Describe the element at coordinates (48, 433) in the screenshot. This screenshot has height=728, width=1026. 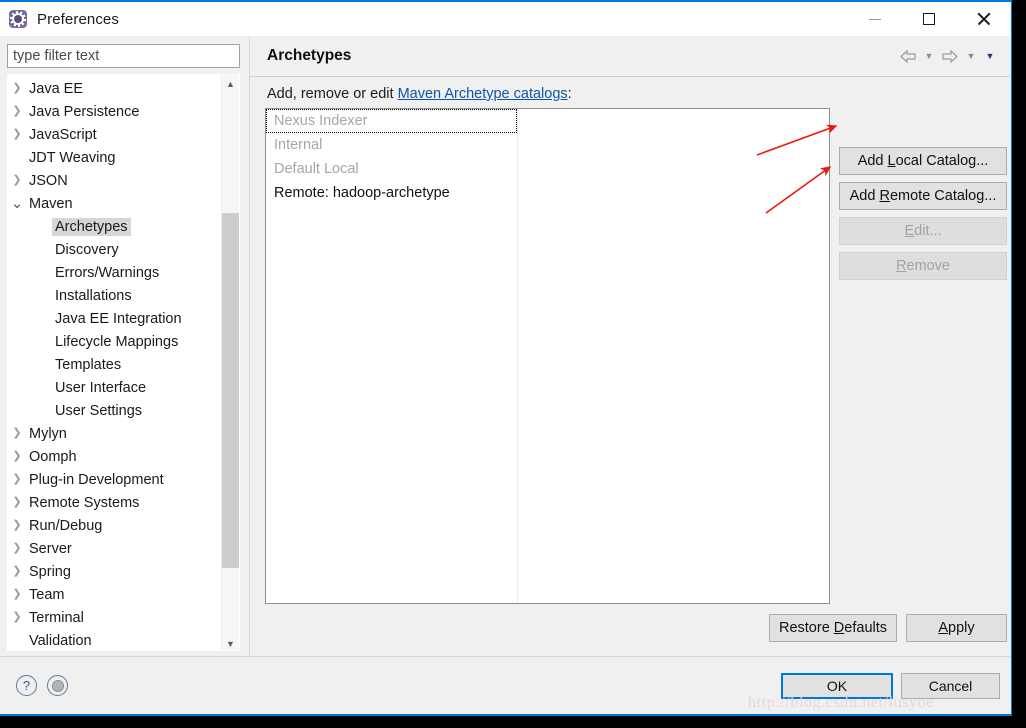
I see `sidebar-item-label: Mylyn` at that location.